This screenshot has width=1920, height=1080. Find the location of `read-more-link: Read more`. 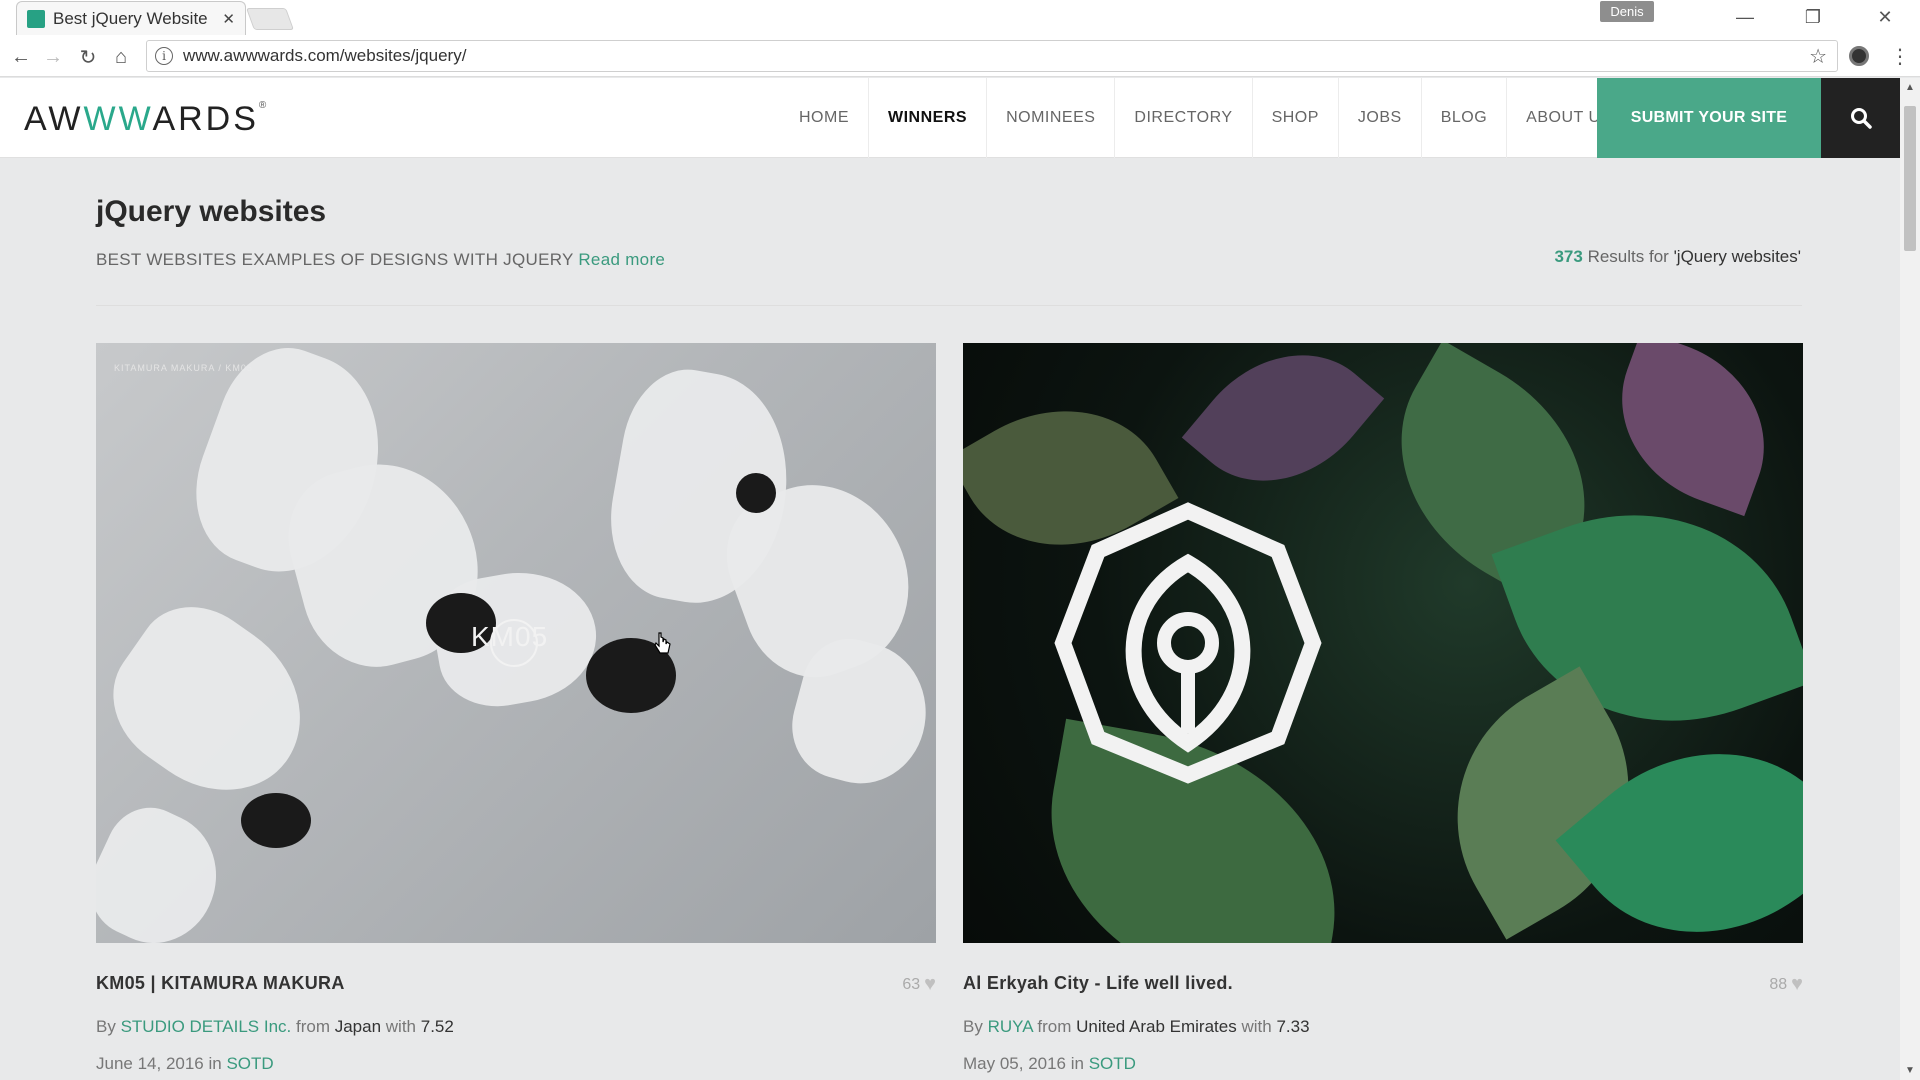

read-more-link: Read more is located at coordinates (621, 259).